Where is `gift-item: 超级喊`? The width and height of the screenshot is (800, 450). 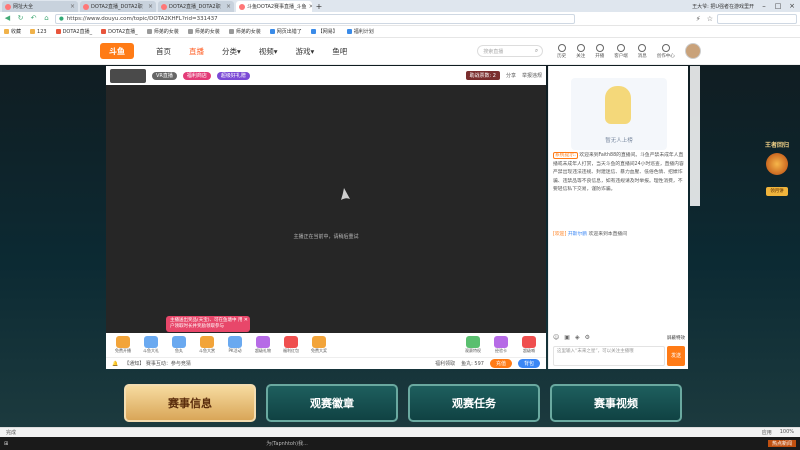 gift-item: 超级喊 is located at coordinates (529, 345).